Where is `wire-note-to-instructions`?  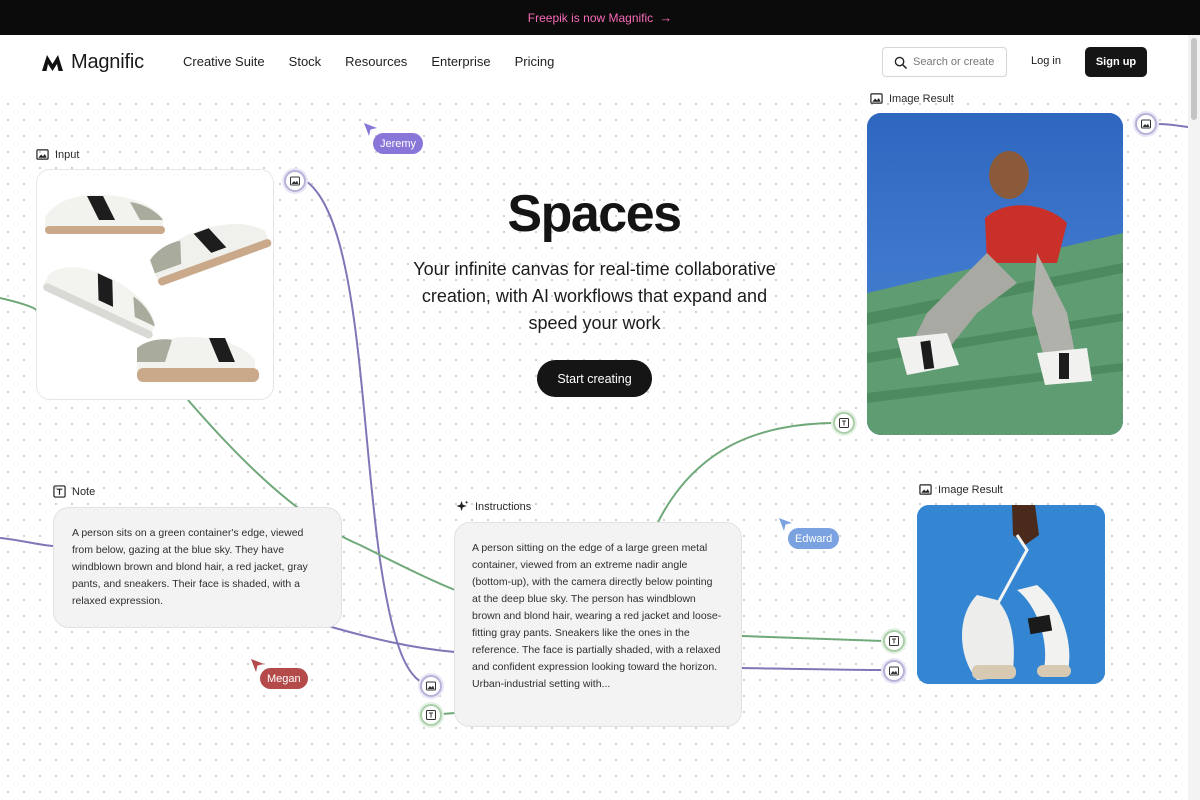
wire-note-to-instructions is located at coordinates (391, 639).